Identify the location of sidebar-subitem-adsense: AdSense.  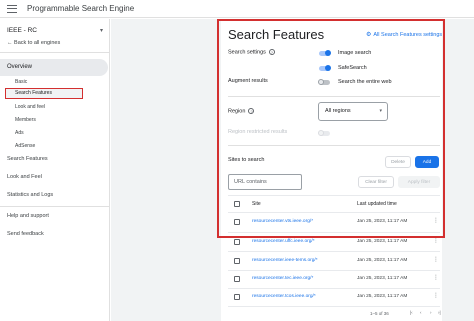
(25, 146).